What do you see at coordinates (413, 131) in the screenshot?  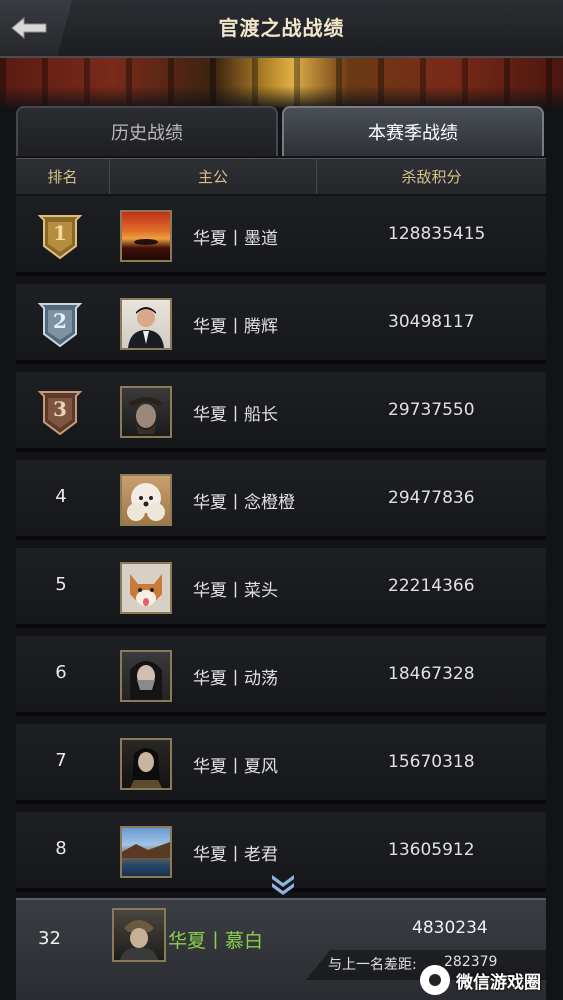 I see `tab-current-season: 本赛季战绩` at bounding box center [413, 131].